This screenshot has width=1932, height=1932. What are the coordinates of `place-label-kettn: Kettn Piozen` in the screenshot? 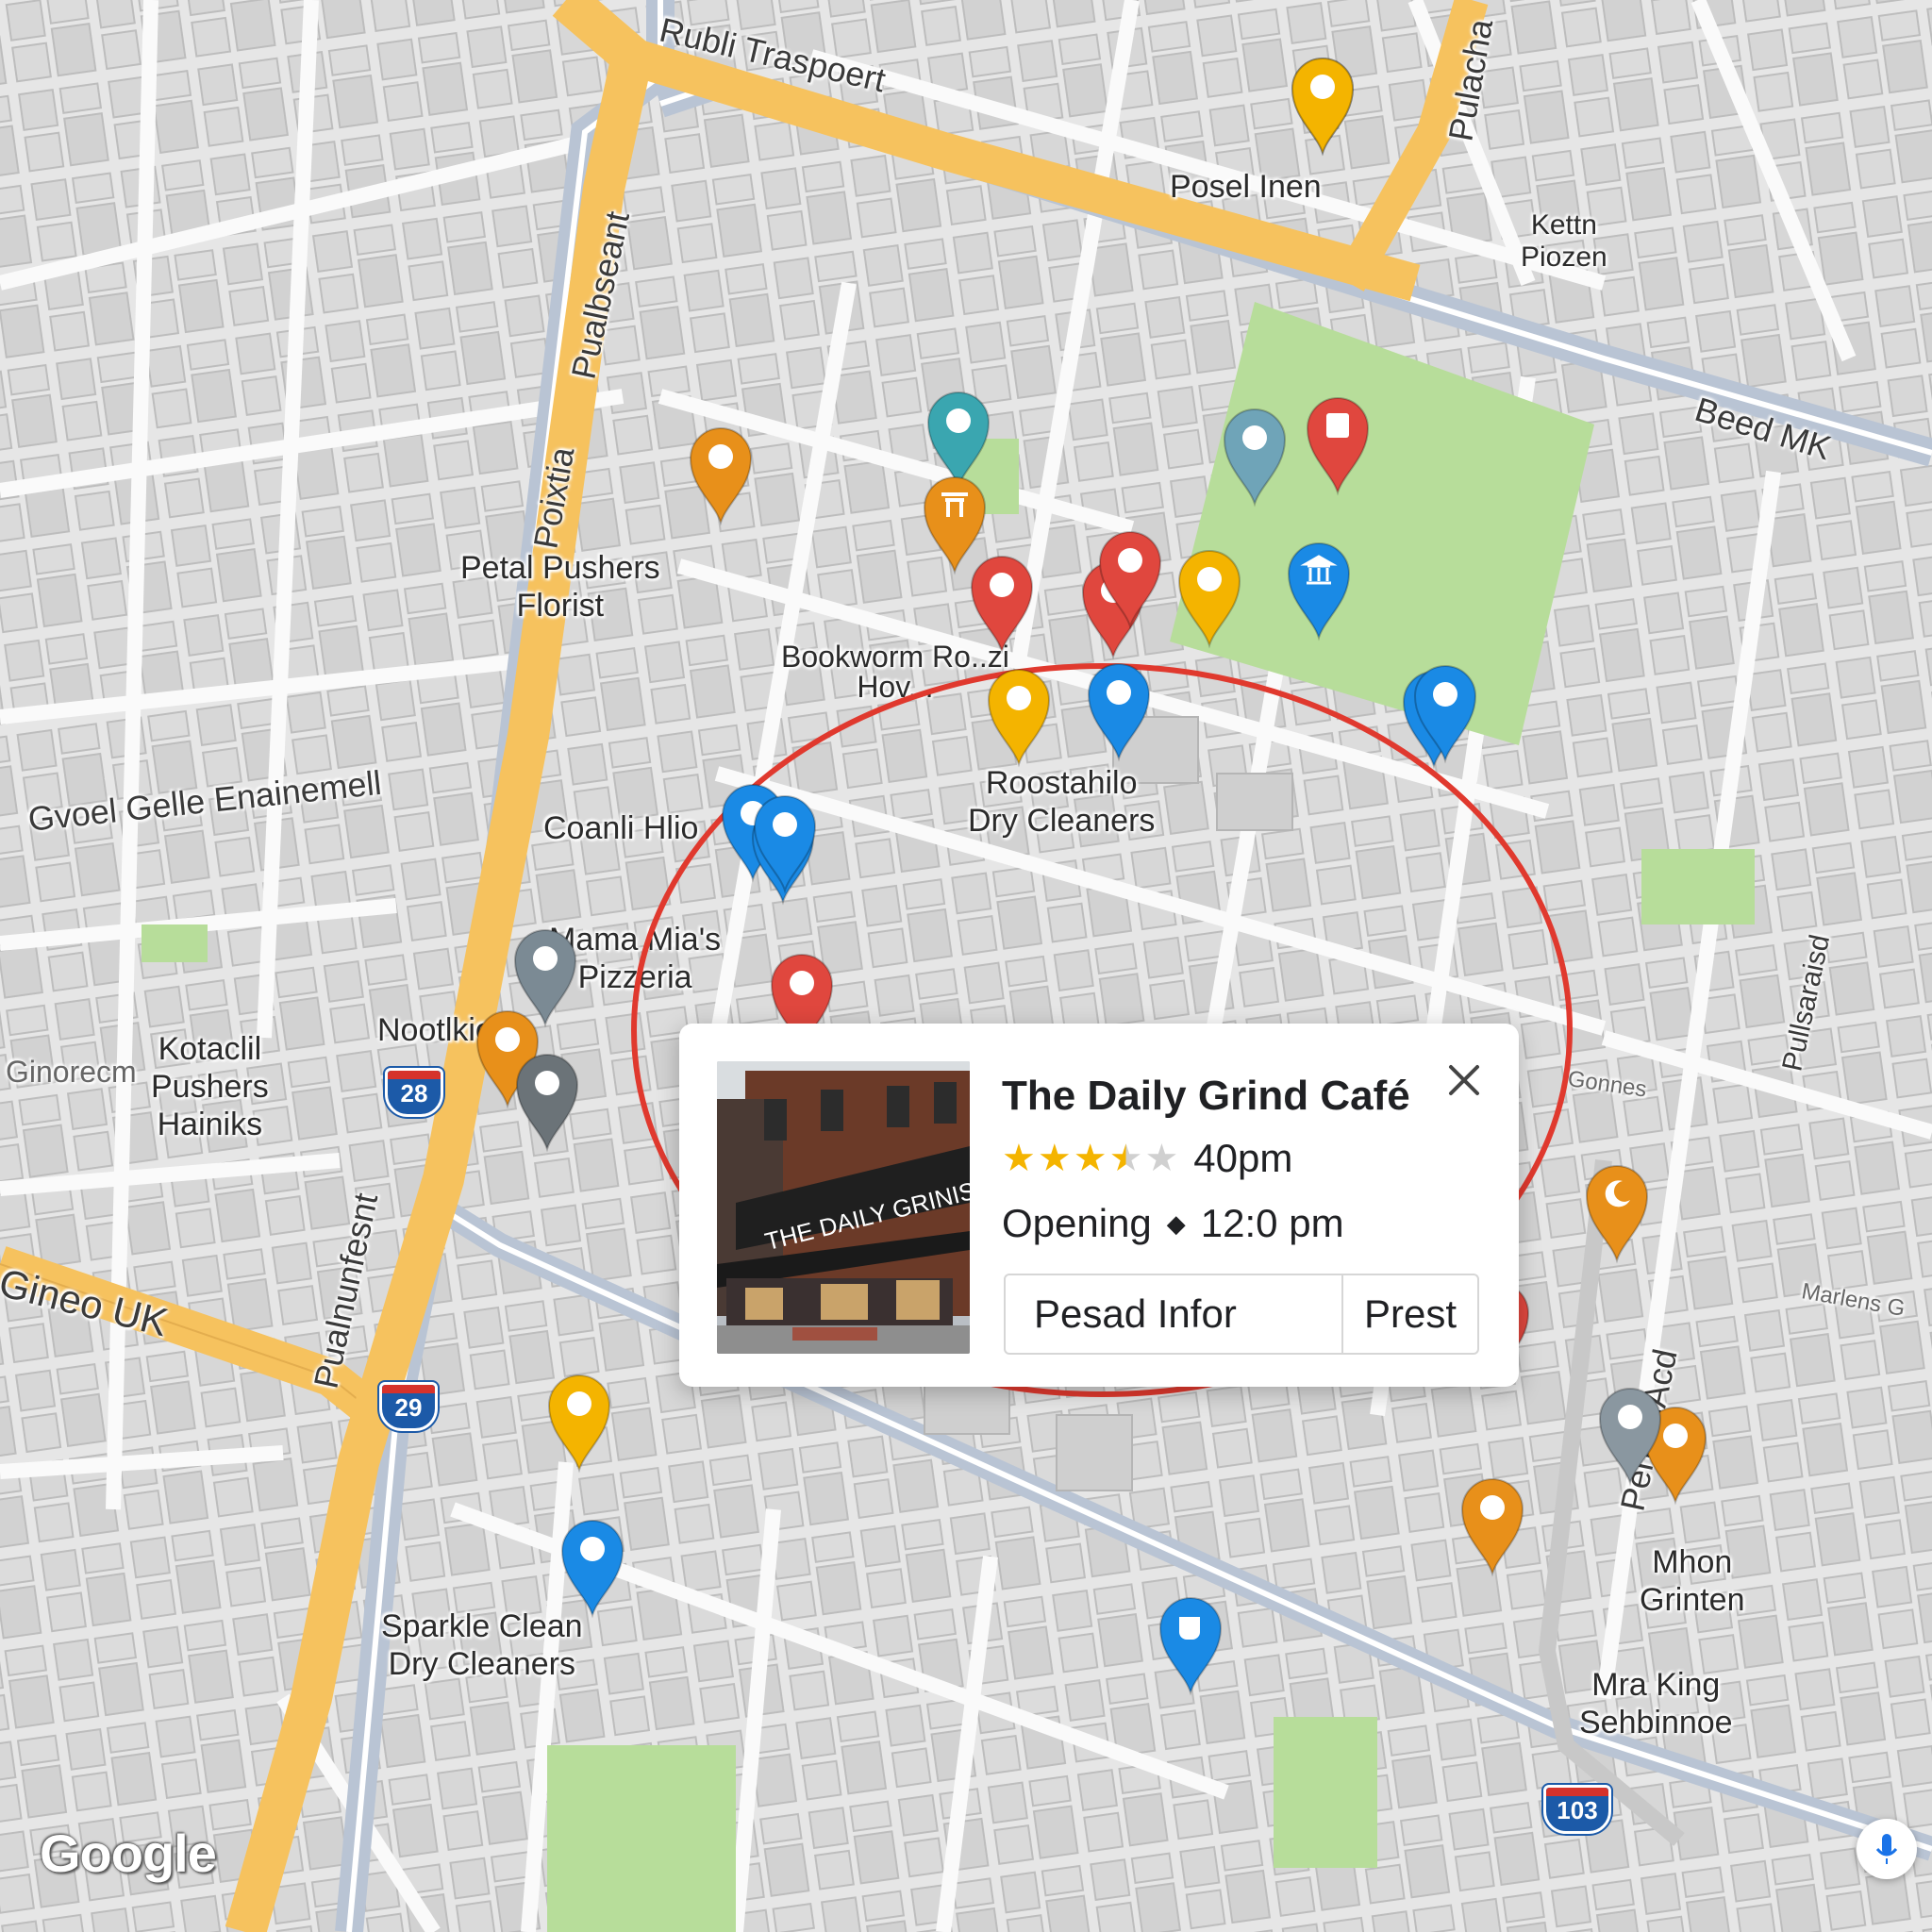 It's located at (1564, 241).